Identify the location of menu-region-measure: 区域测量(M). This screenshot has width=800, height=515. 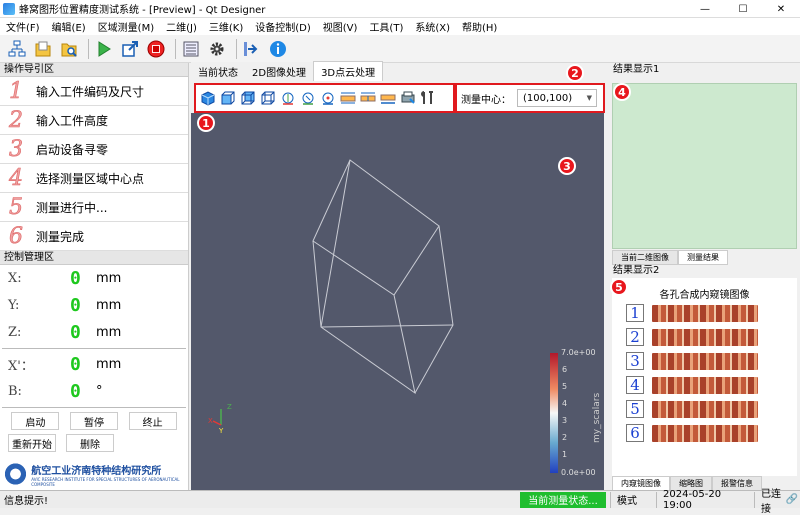
(126, 26).